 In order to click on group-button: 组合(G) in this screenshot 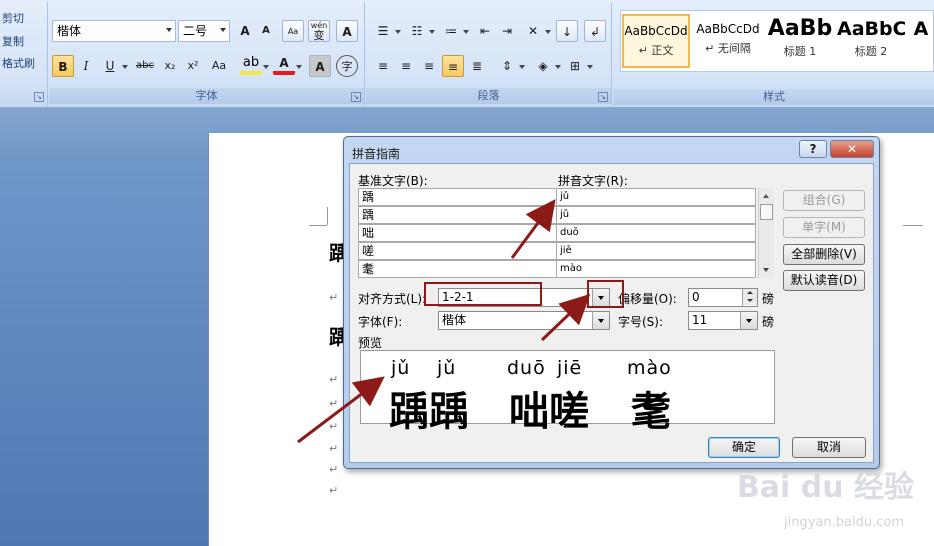, I will do `click(824, 200)`.